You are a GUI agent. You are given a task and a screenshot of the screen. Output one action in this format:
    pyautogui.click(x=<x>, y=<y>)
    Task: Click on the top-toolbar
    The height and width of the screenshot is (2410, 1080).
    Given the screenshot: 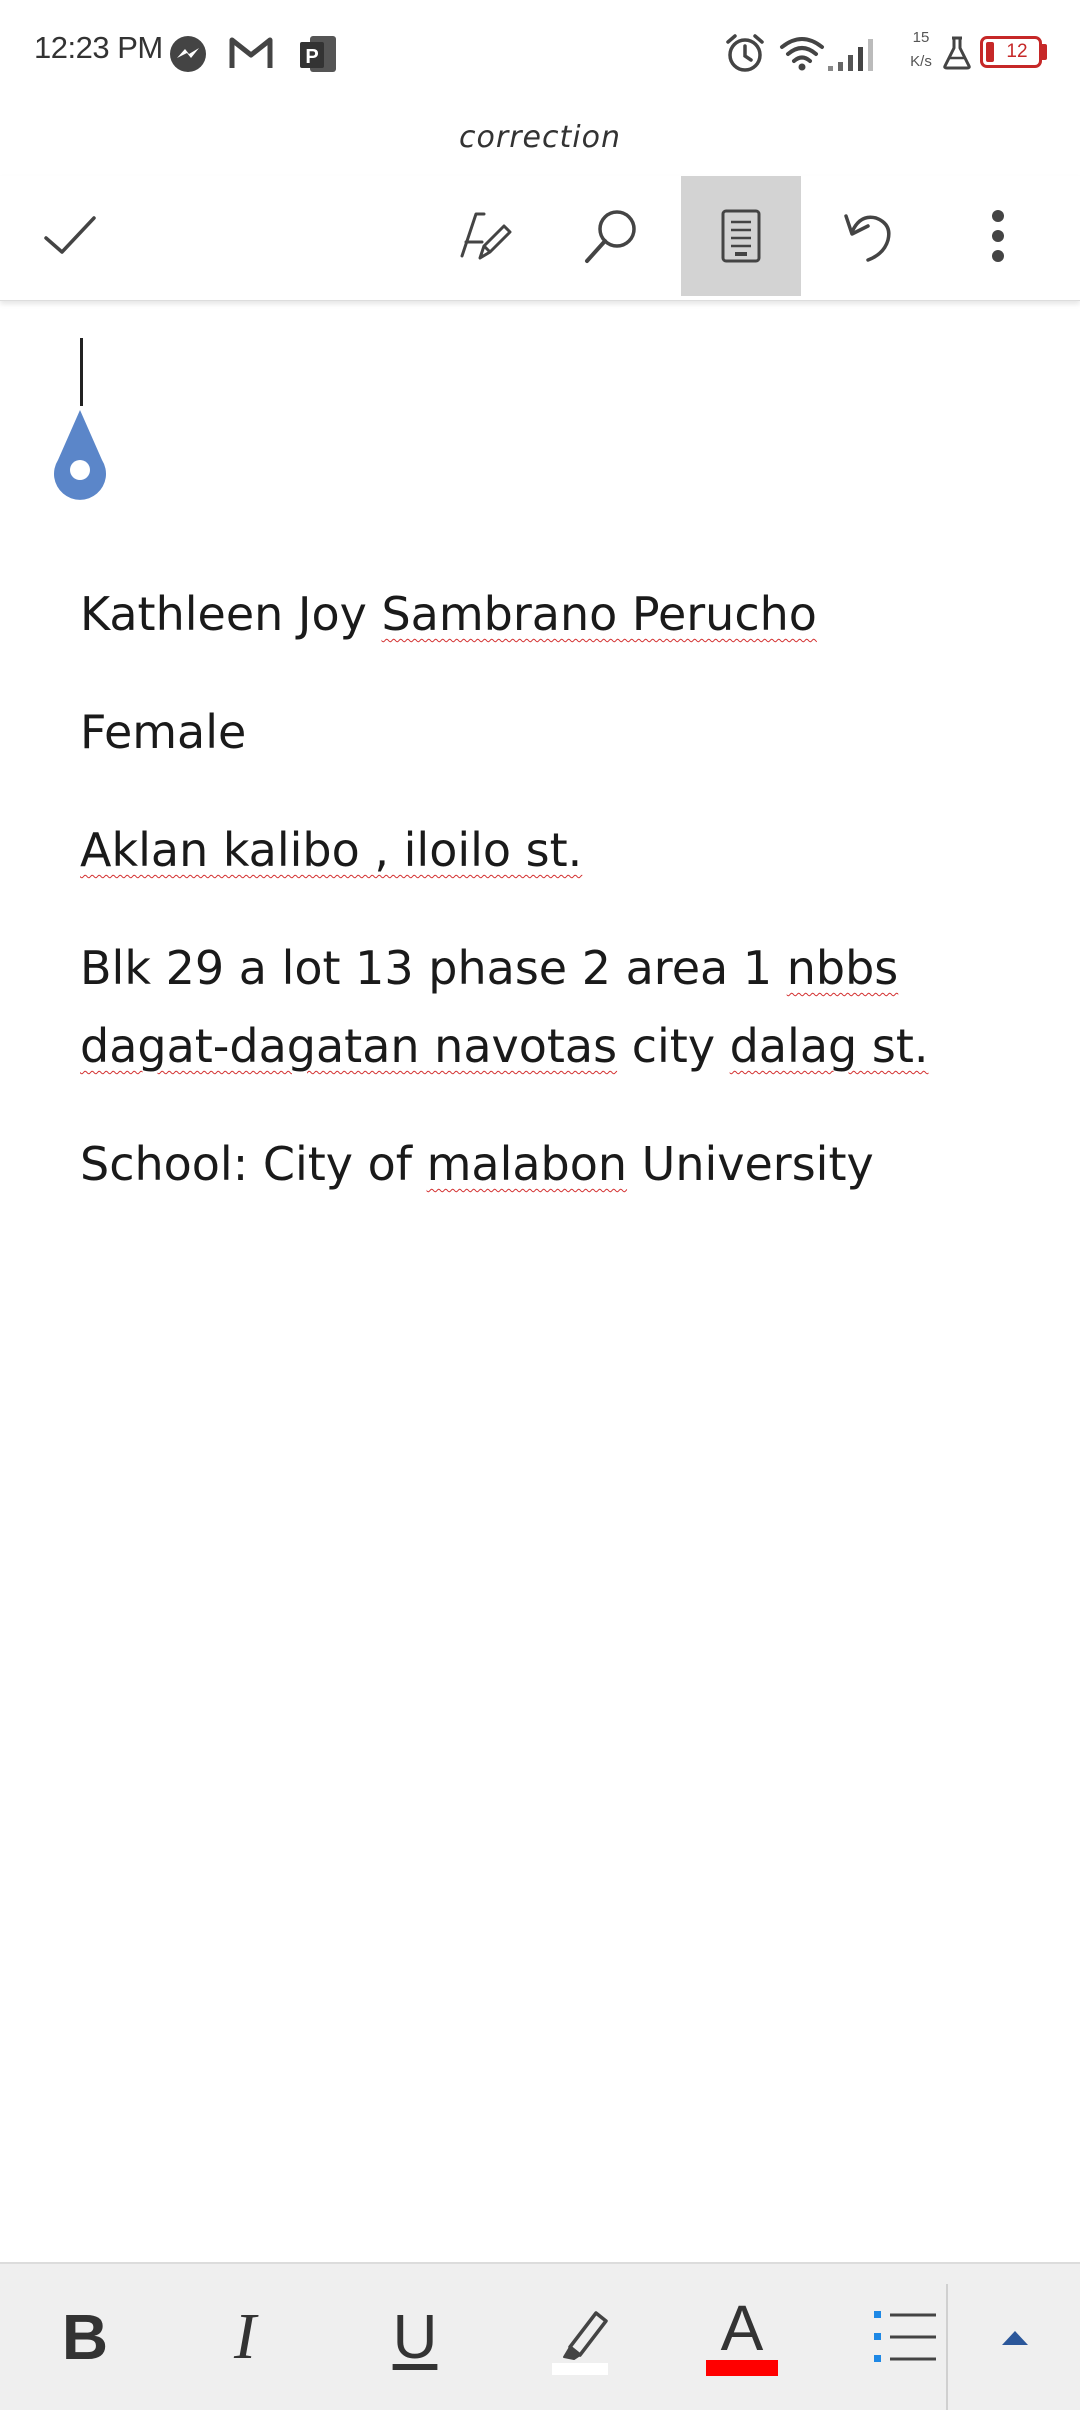 What is the action you would take?
    pyautogui.click(x=540, y=238)
    